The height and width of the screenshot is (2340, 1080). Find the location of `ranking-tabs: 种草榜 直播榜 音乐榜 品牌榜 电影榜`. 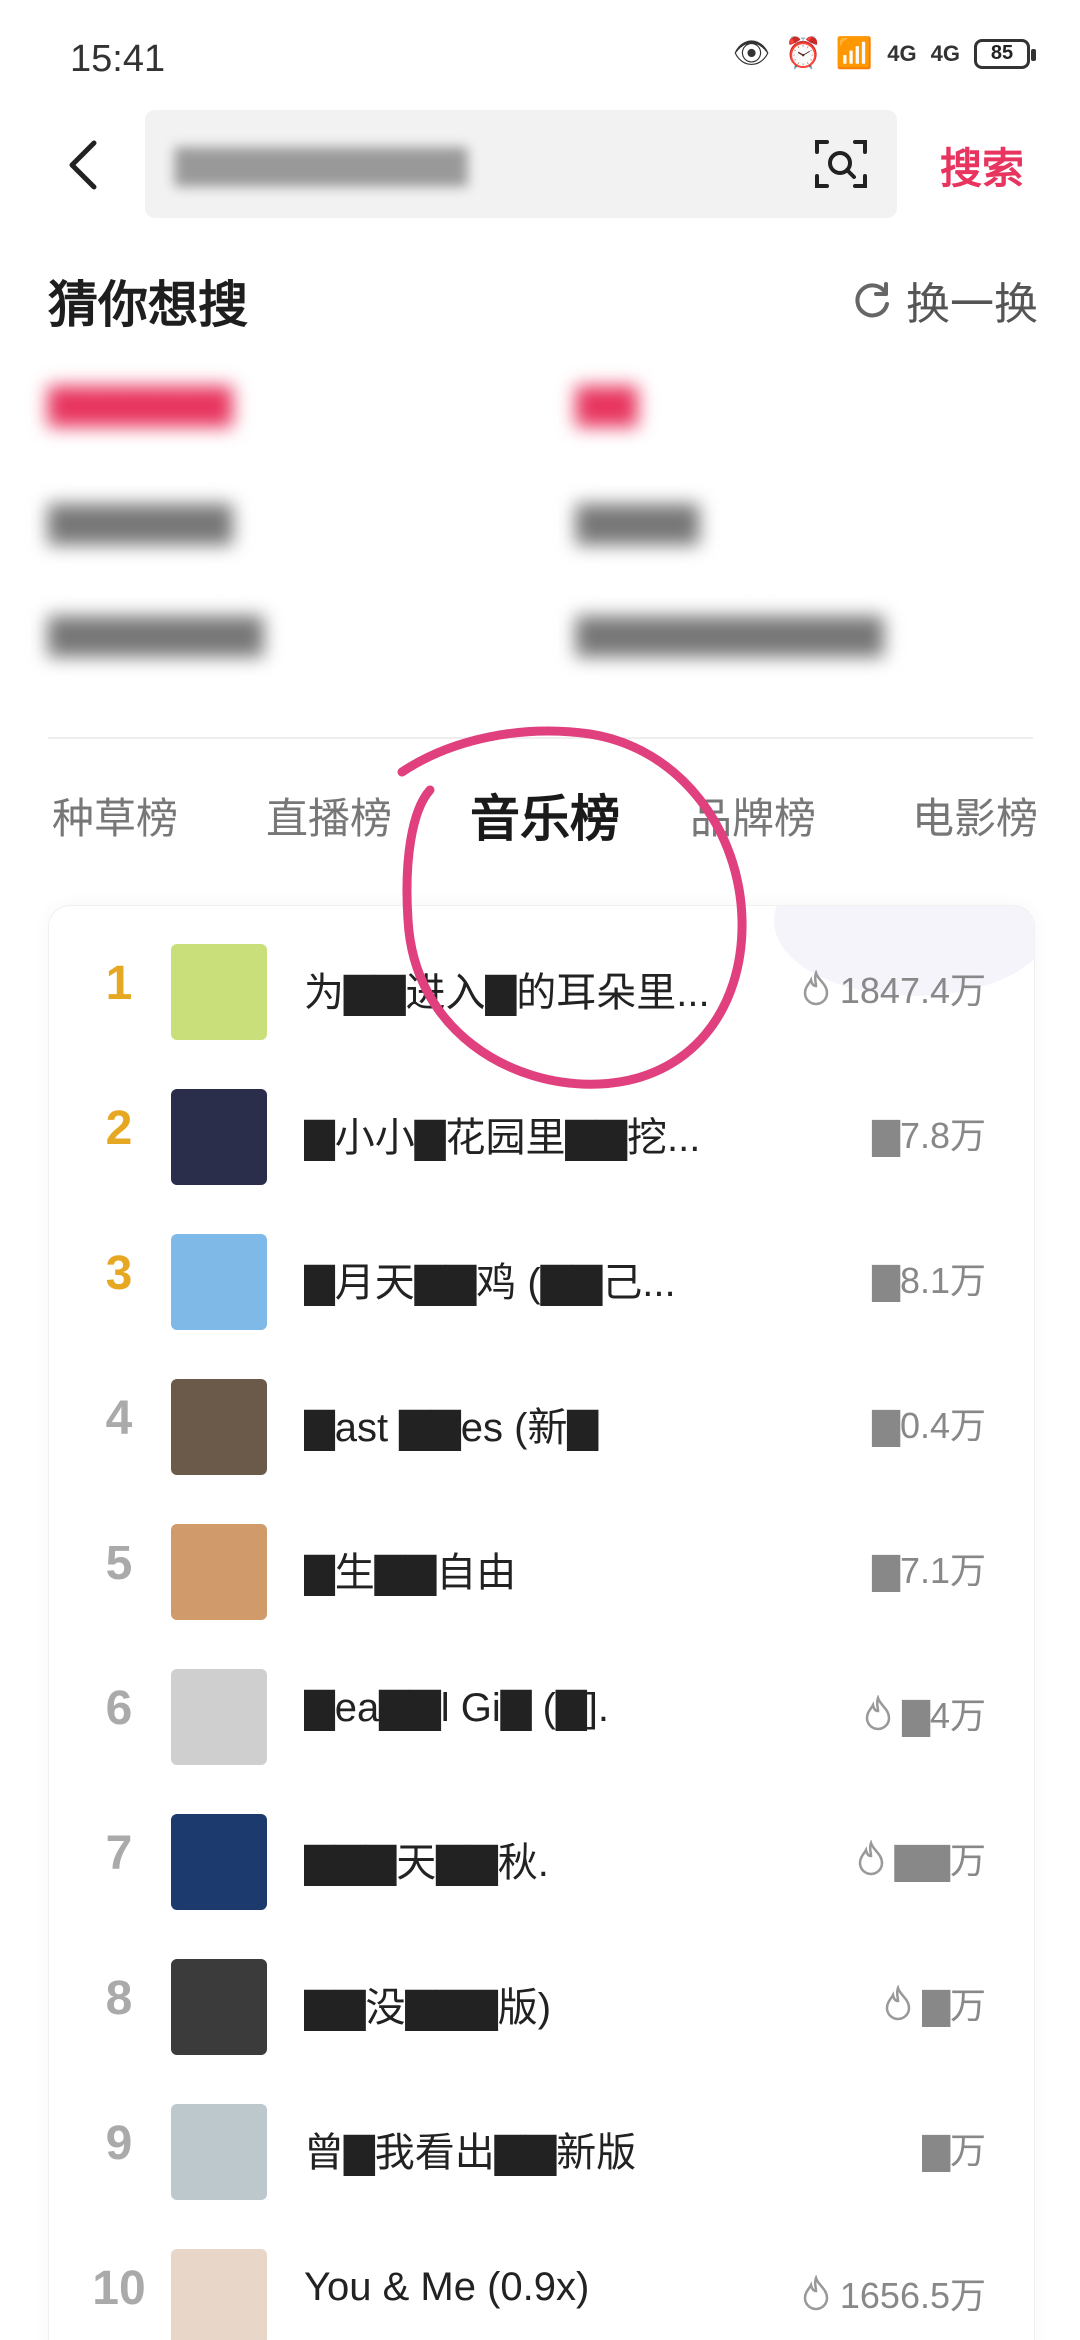

ranking-tabs: 种草榜 直播榜 音乐榜 品牌榜 电影榜 is located at coordinates (540, 825).